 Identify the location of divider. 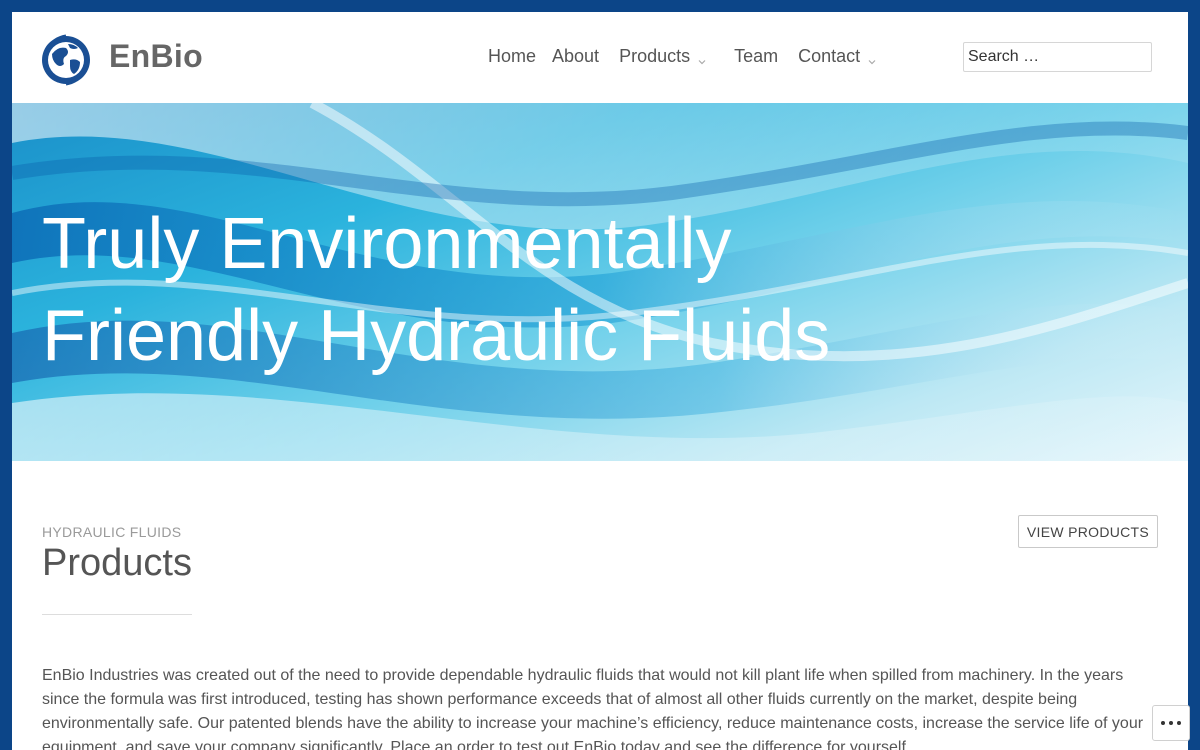
(117, 614).